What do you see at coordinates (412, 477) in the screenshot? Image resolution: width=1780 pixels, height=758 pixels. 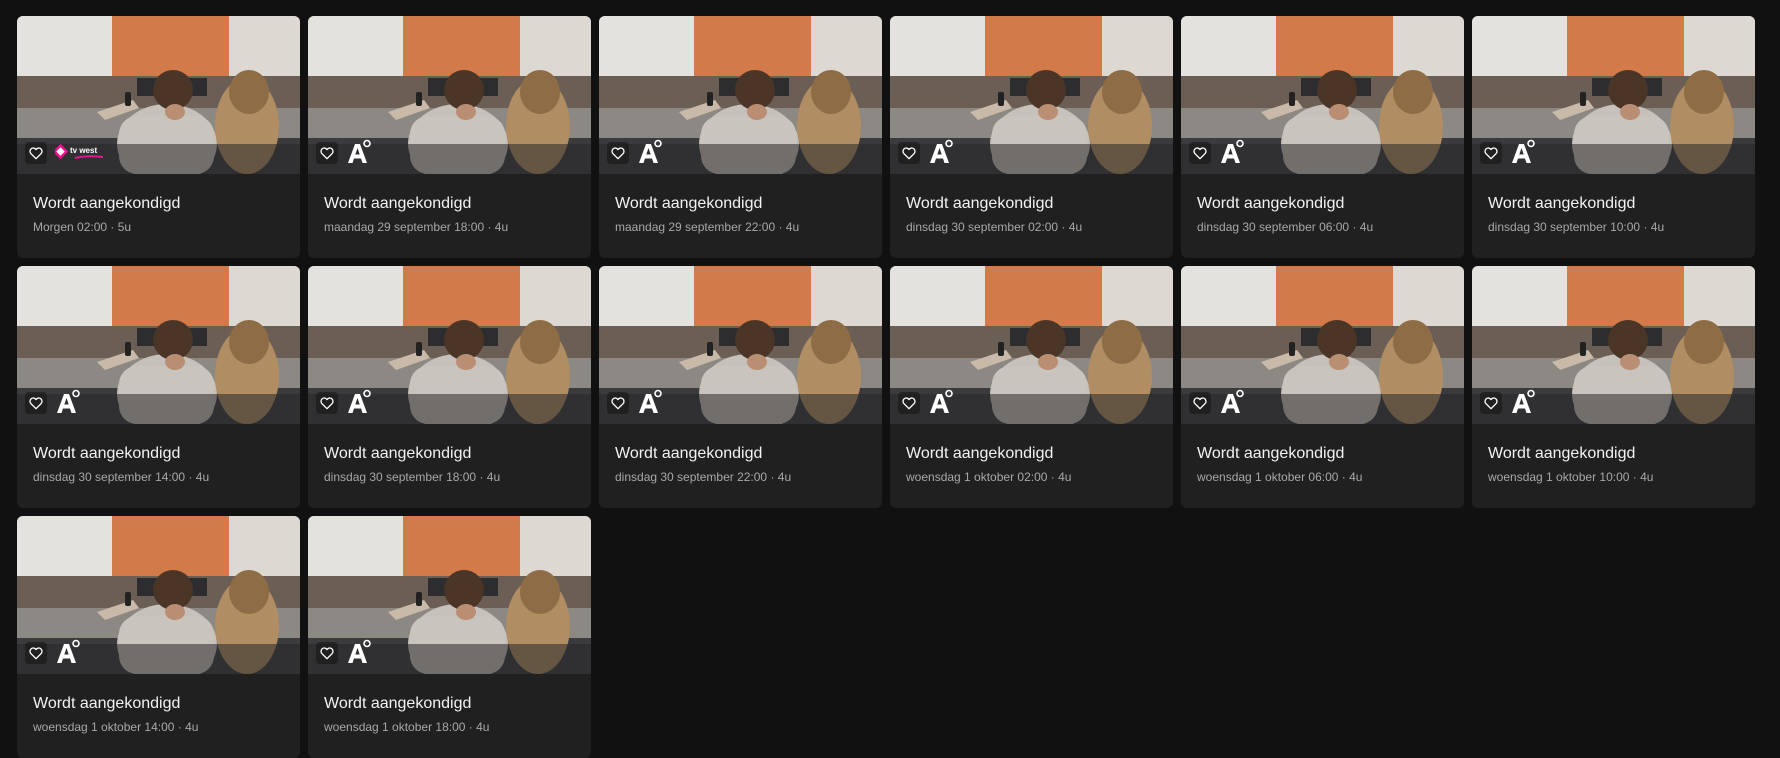 I see `program-schedule: dinsdag 30 september 18:00 · 4u` at bounding box center [412, 477].